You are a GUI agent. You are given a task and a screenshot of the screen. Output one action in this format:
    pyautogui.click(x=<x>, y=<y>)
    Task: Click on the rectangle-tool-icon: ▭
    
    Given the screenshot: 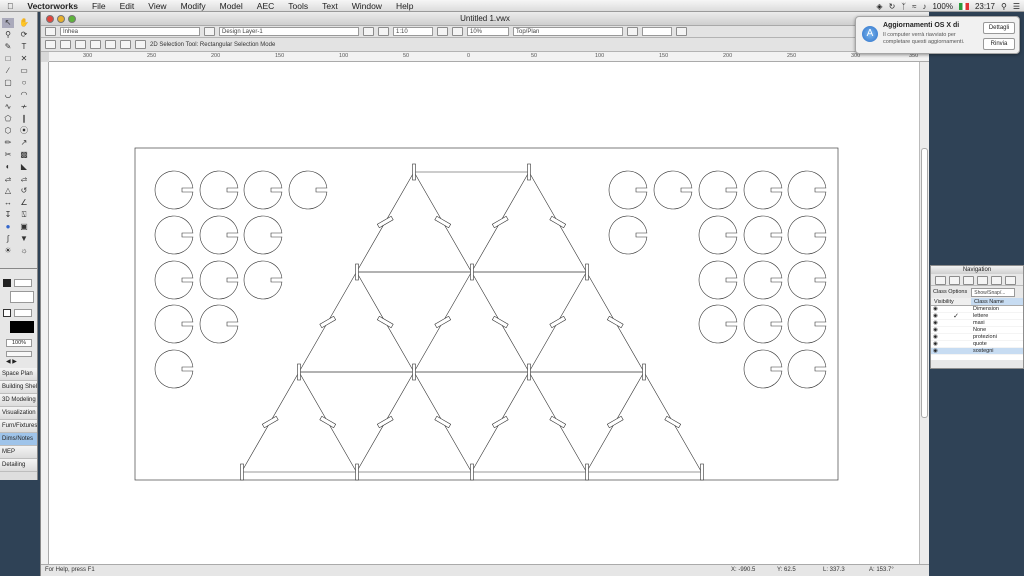 What is the action you would take?
    pyautogui.click(x=24, y=71)
    